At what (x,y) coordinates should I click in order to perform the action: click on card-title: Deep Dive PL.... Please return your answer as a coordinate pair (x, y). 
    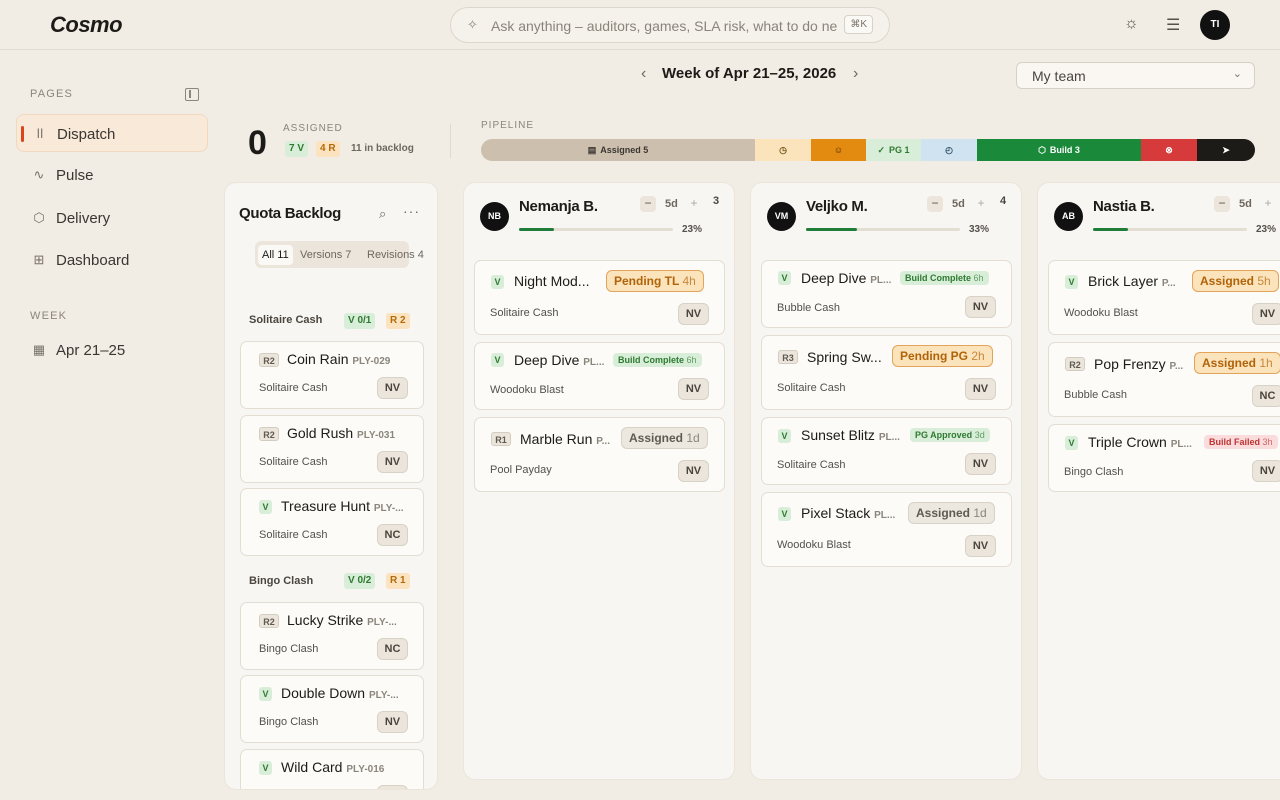
    Looking at the image, I should click on (846, 278).